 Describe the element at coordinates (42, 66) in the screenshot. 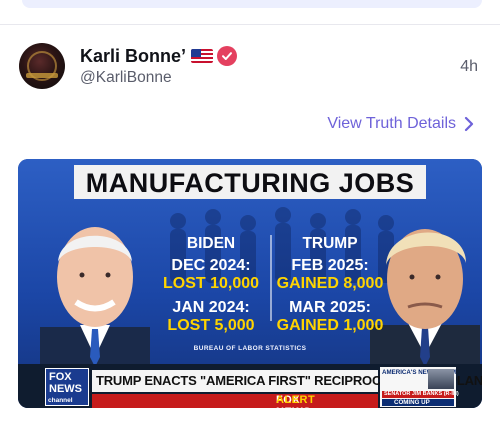

I see `avatar` at that location.